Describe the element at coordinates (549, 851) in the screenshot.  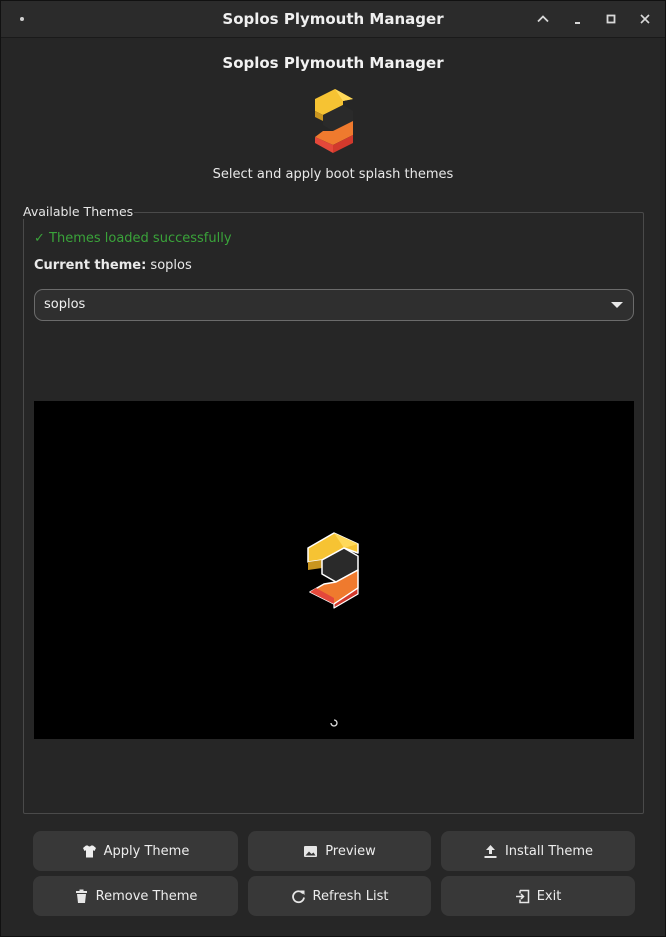
I see `install-theme-label: Install Theme` at that location.